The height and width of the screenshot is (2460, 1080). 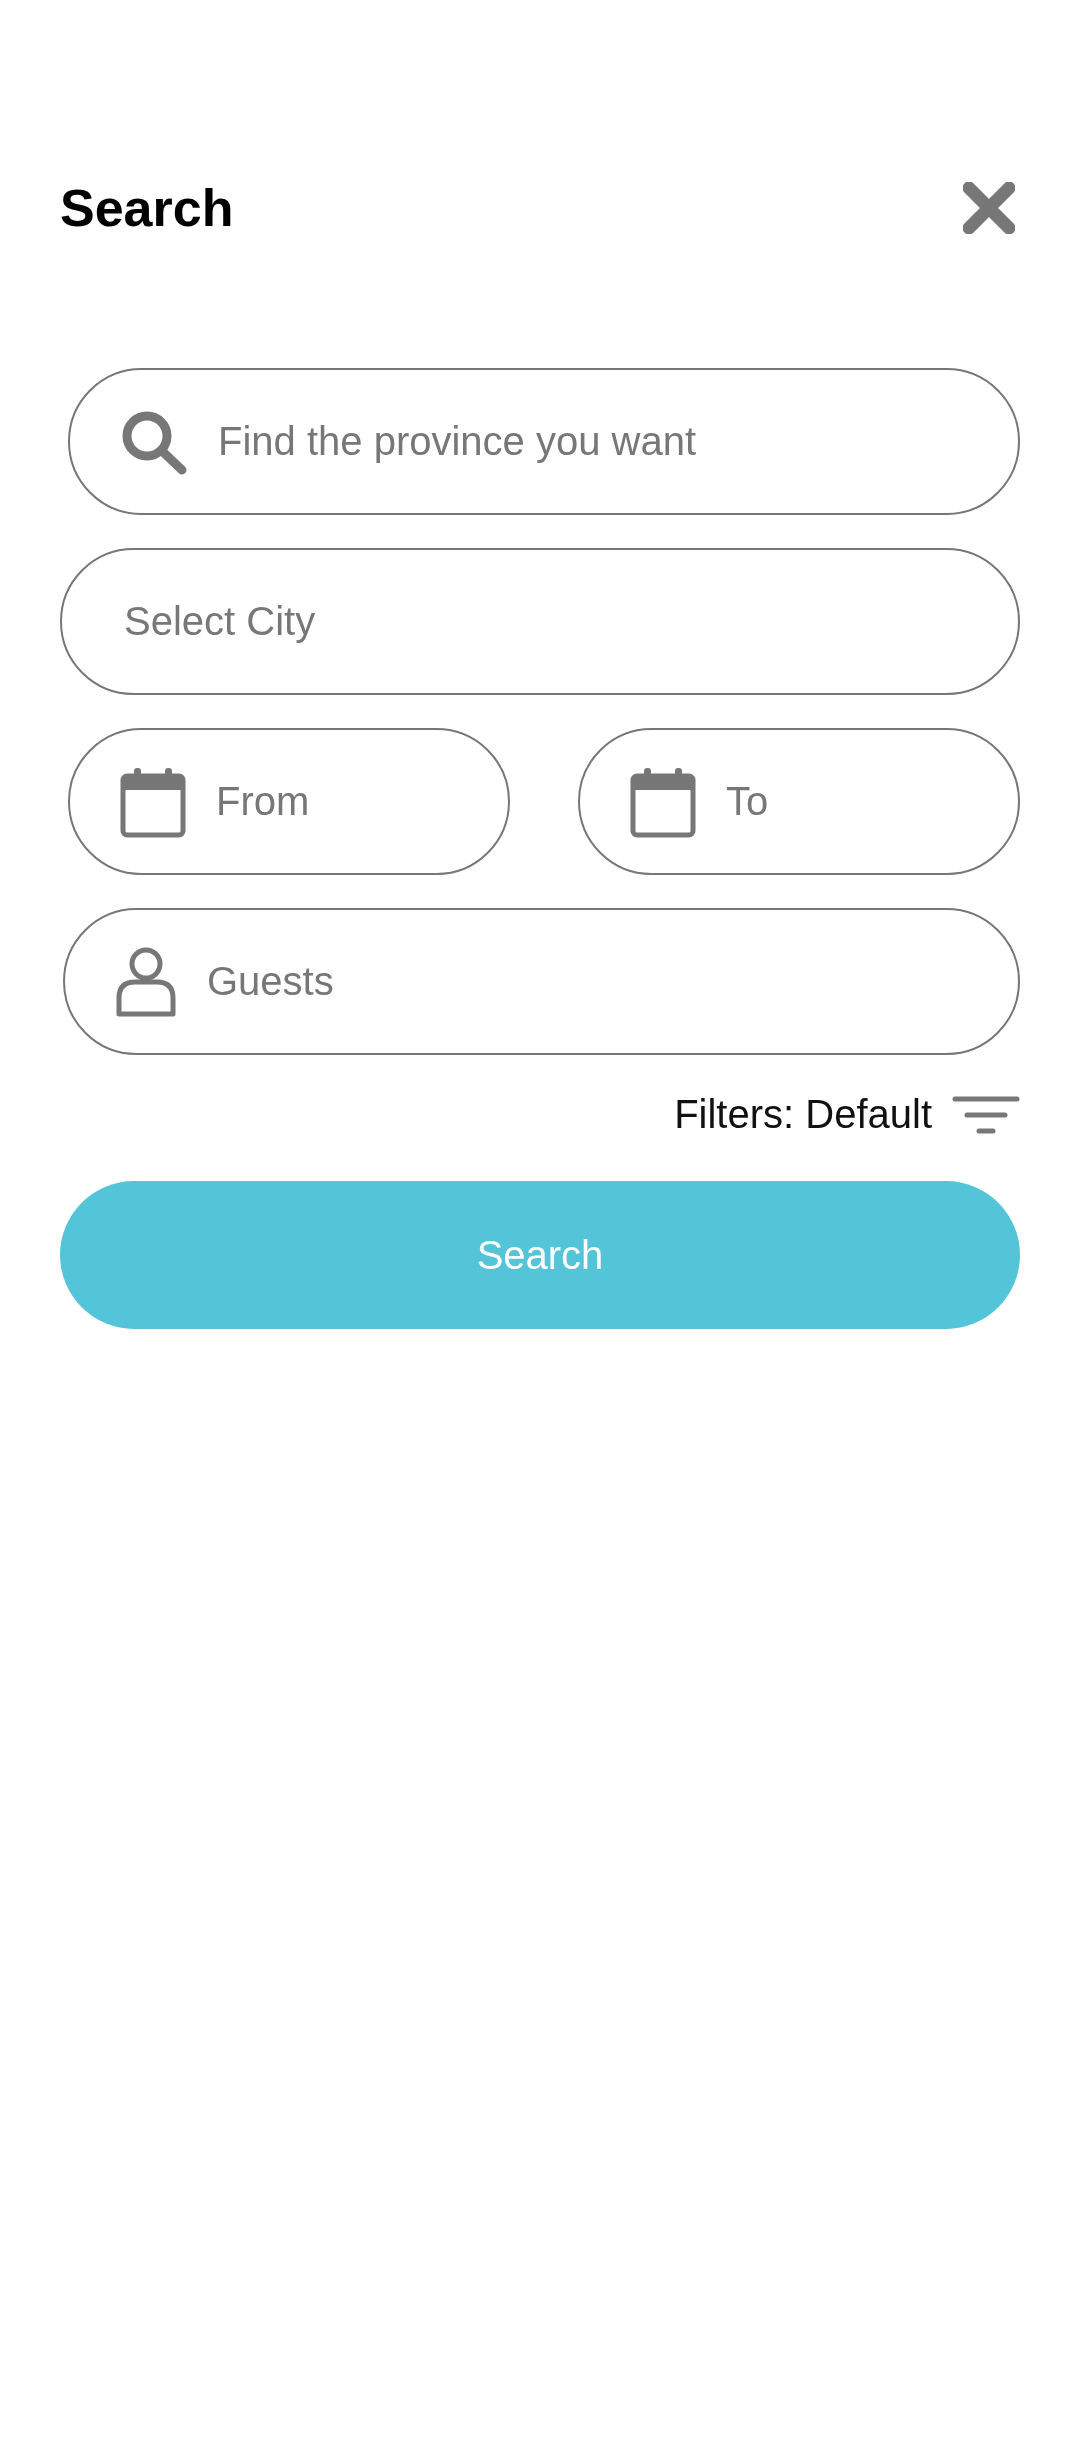 What do you see at coordinates (597, 441) in the screenshot?
I see `text-input: Find the province you want` at bounding box center [597, 441].